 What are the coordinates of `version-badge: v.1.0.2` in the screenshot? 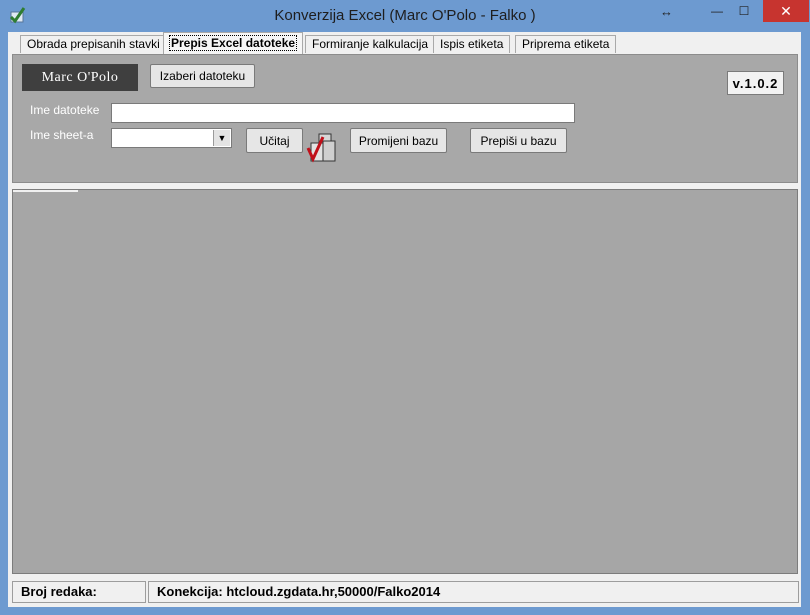 It's located at (755, 83).